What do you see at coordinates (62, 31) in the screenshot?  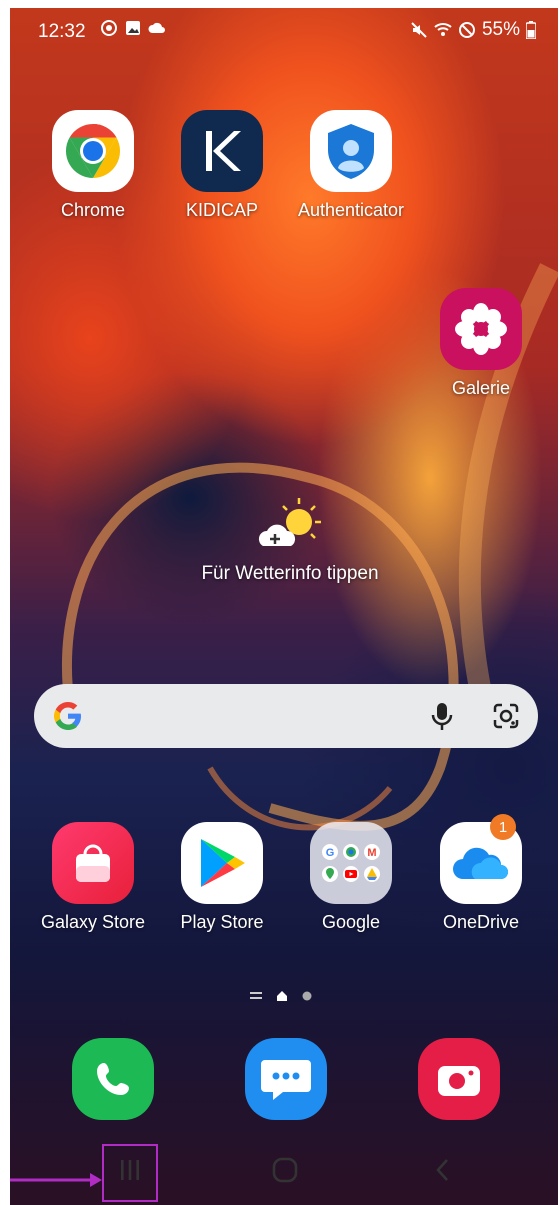 I see `status-time: 12:32` at bounding box center [62, 31].